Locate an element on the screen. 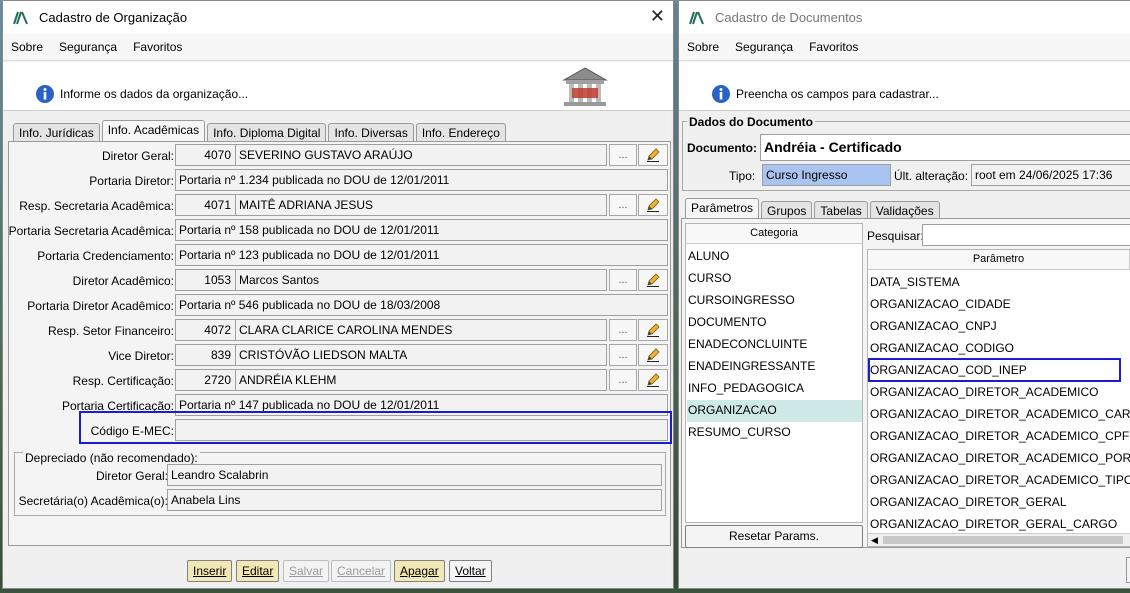 The image size is (1130, 593). resp-financeiro-code: 4072 is located at coordinates (205, 330).